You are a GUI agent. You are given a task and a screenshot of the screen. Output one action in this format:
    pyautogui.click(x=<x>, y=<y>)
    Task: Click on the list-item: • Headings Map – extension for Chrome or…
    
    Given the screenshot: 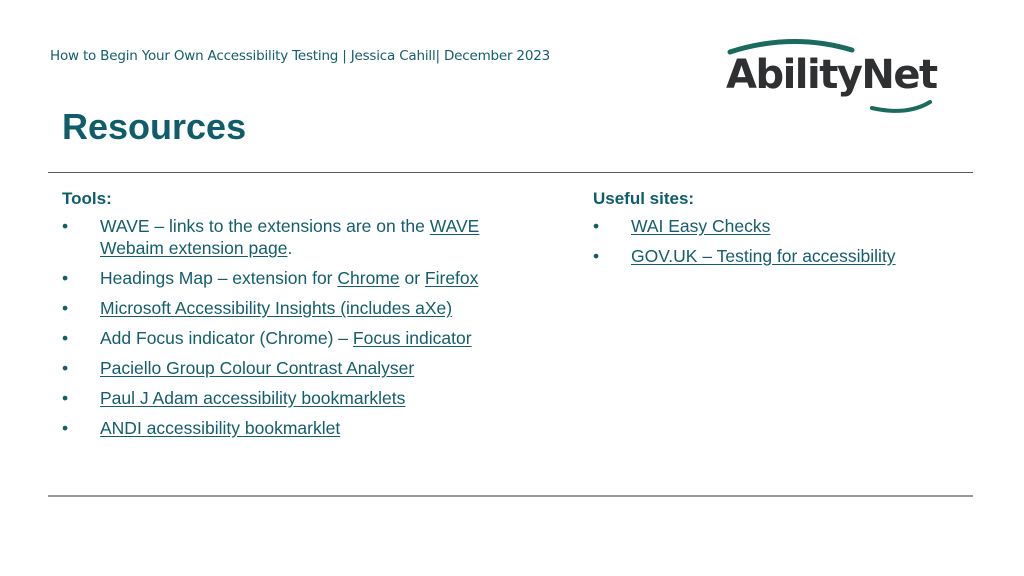 What is the action you would take?
    pyautogui.click(x=297, y=278)
    